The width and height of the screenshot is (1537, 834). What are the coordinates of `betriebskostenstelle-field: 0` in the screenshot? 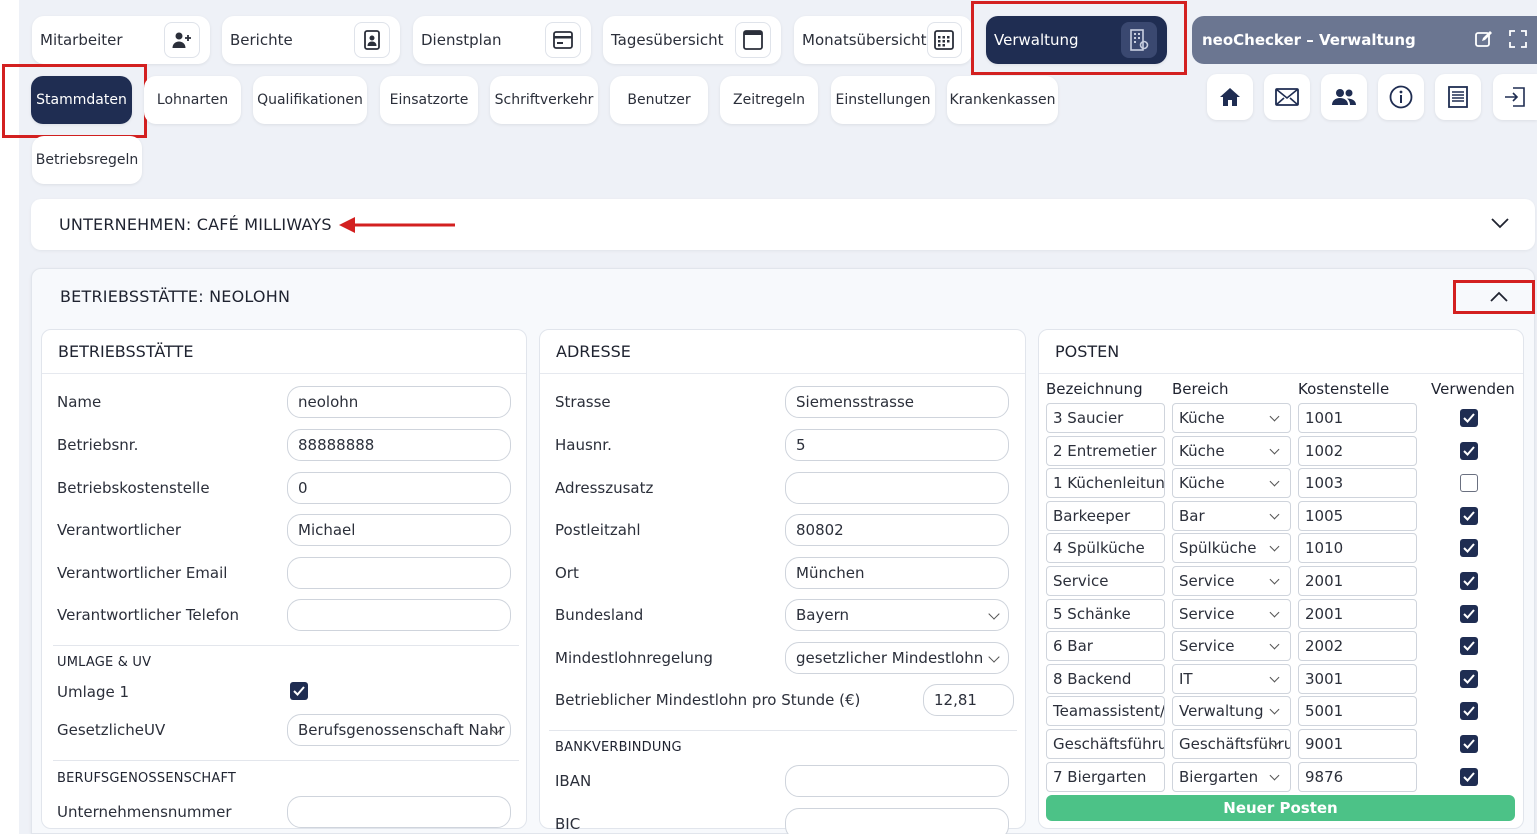 It's located at (399, 488).